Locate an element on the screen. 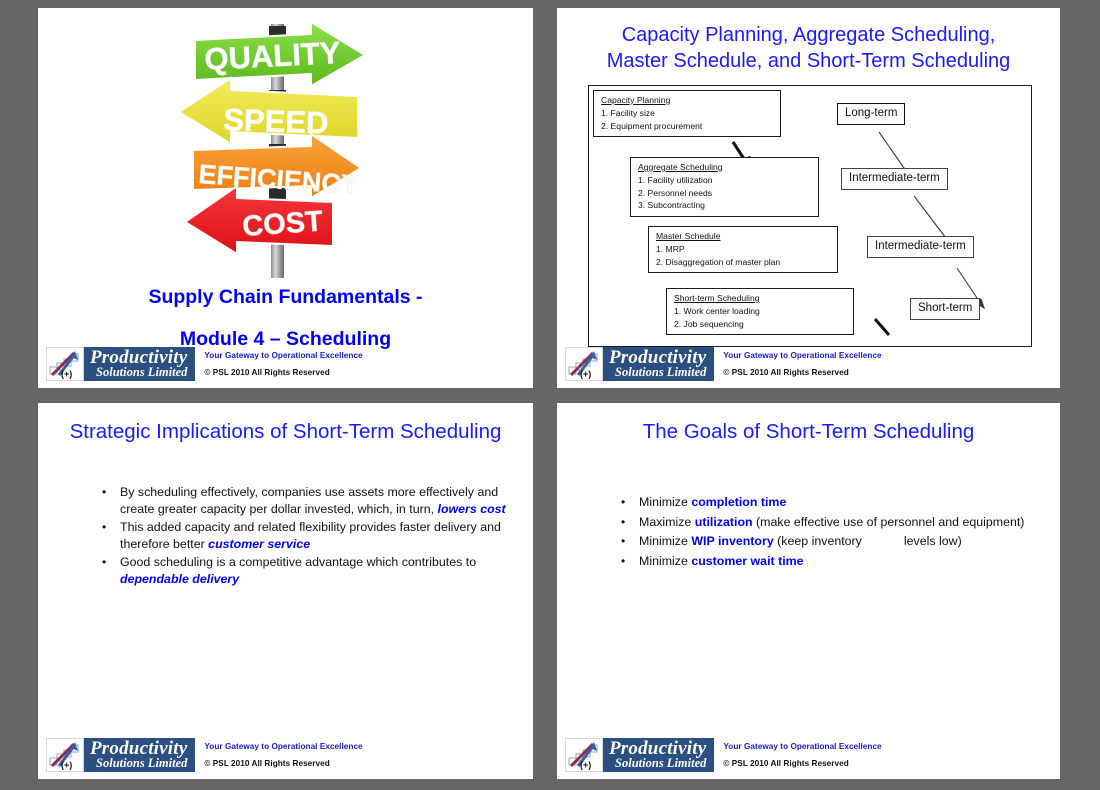 The width and height of the screenshot is (1100, 790). flow-box-heading: Short-term Scheduling is located at coordinates (717, 298).